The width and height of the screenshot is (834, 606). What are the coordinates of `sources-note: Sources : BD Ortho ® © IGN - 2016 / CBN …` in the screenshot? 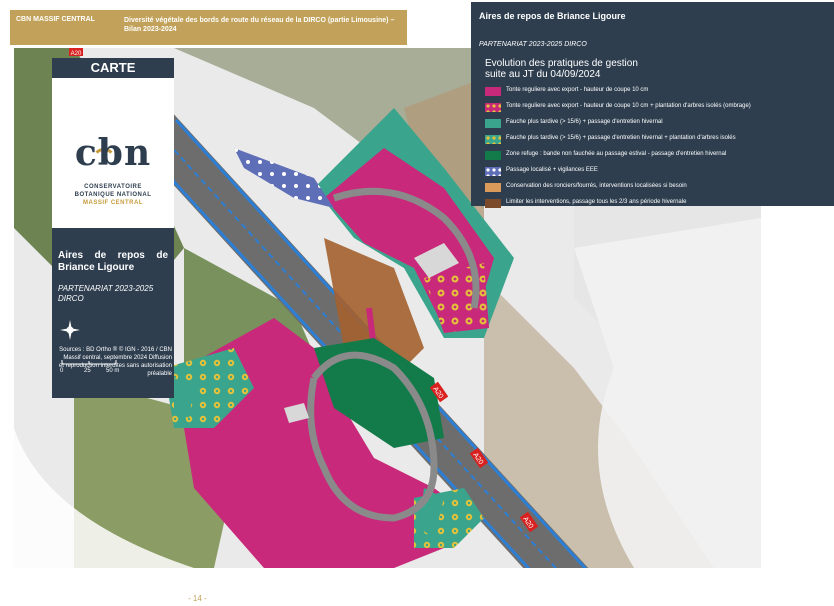 It's located at (115, 362).